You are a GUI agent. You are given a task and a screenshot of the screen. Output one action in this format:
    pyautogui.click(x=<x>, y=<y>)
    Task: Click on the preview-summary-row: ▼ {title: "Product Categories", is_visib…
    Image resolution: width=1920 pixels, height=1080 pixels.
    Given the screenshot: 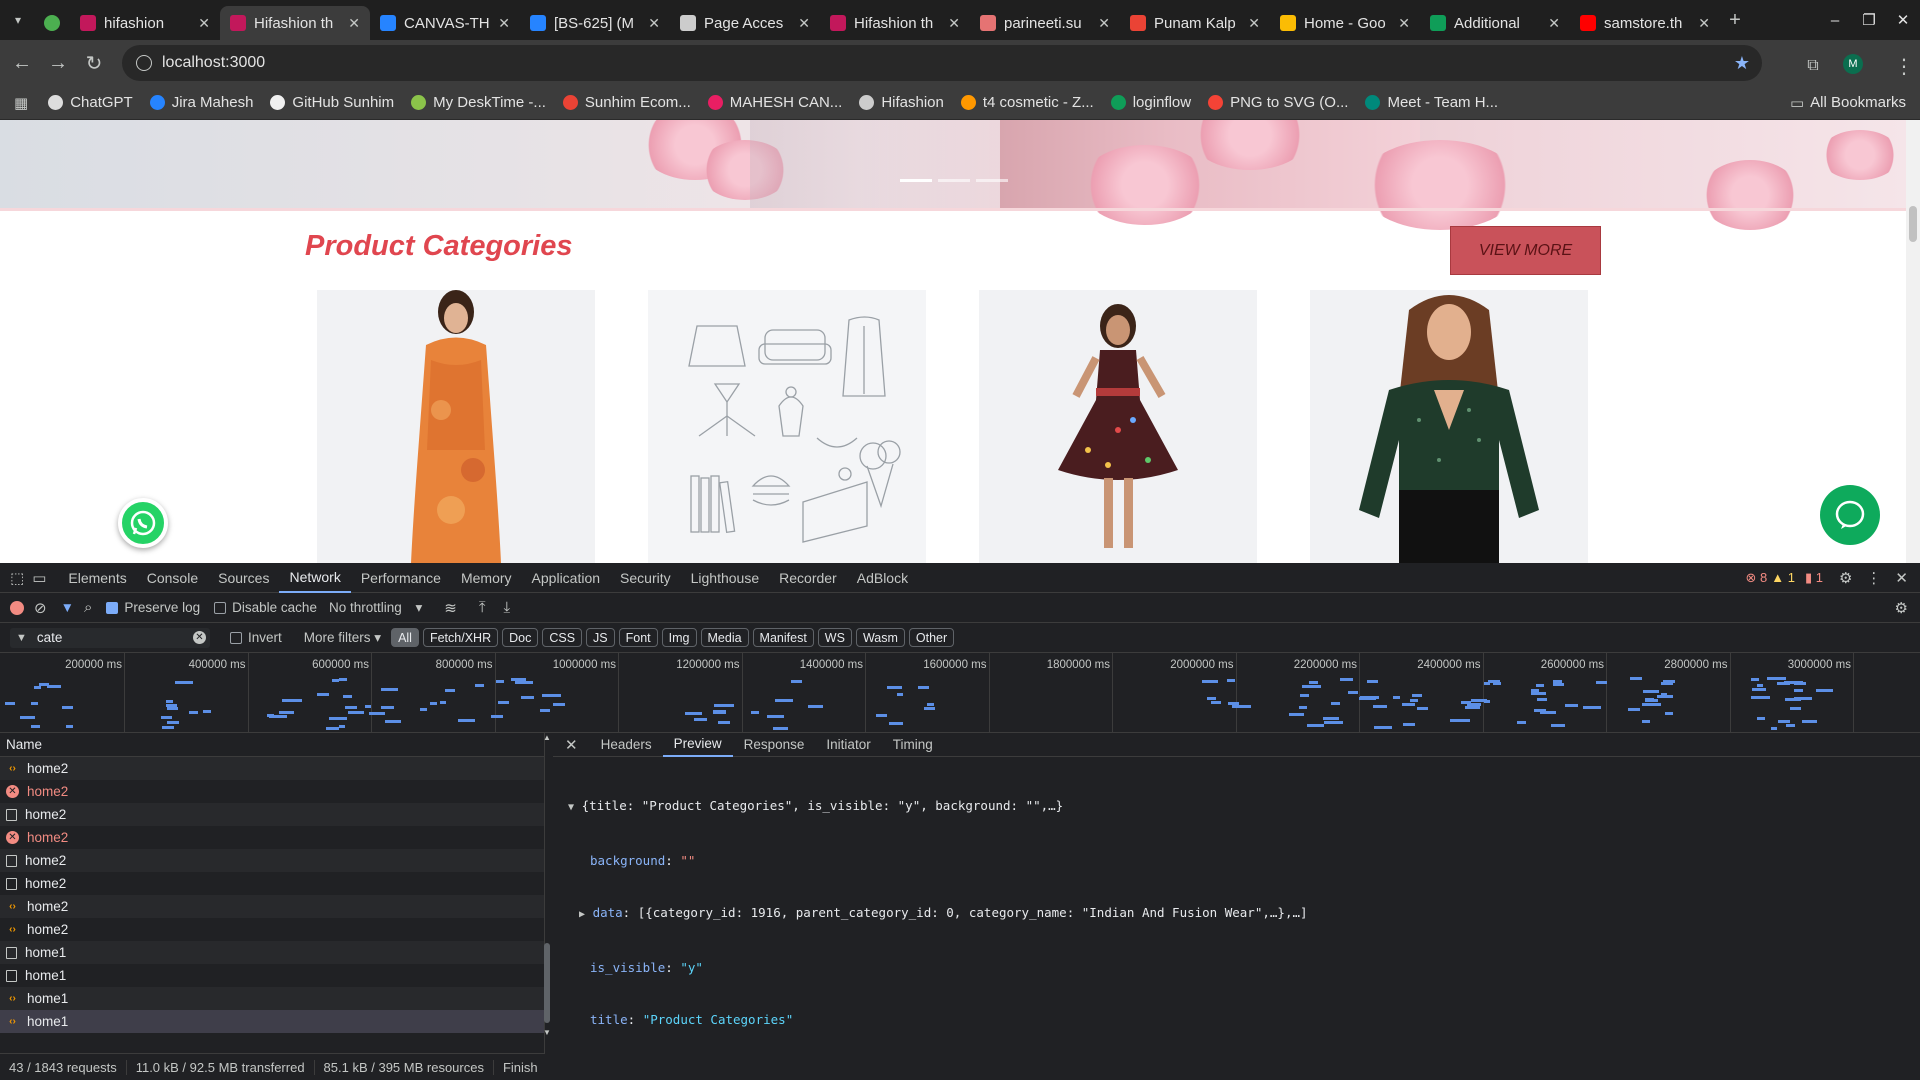 What is the action you would take?
    pyautogui.click(x=1244, y=807)
    